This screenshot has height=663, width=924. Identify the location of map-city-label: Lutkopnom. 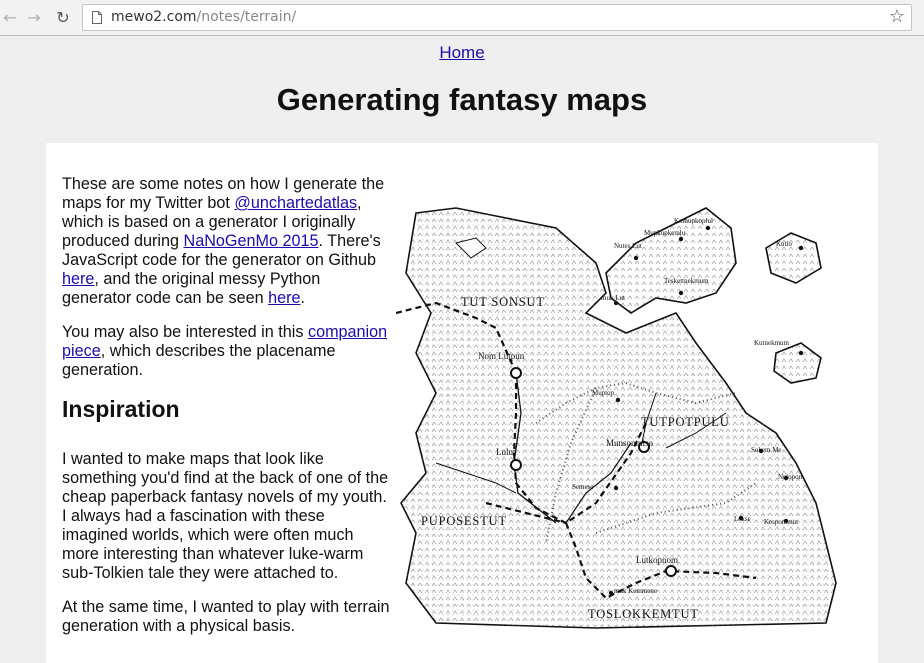
(657, 560).